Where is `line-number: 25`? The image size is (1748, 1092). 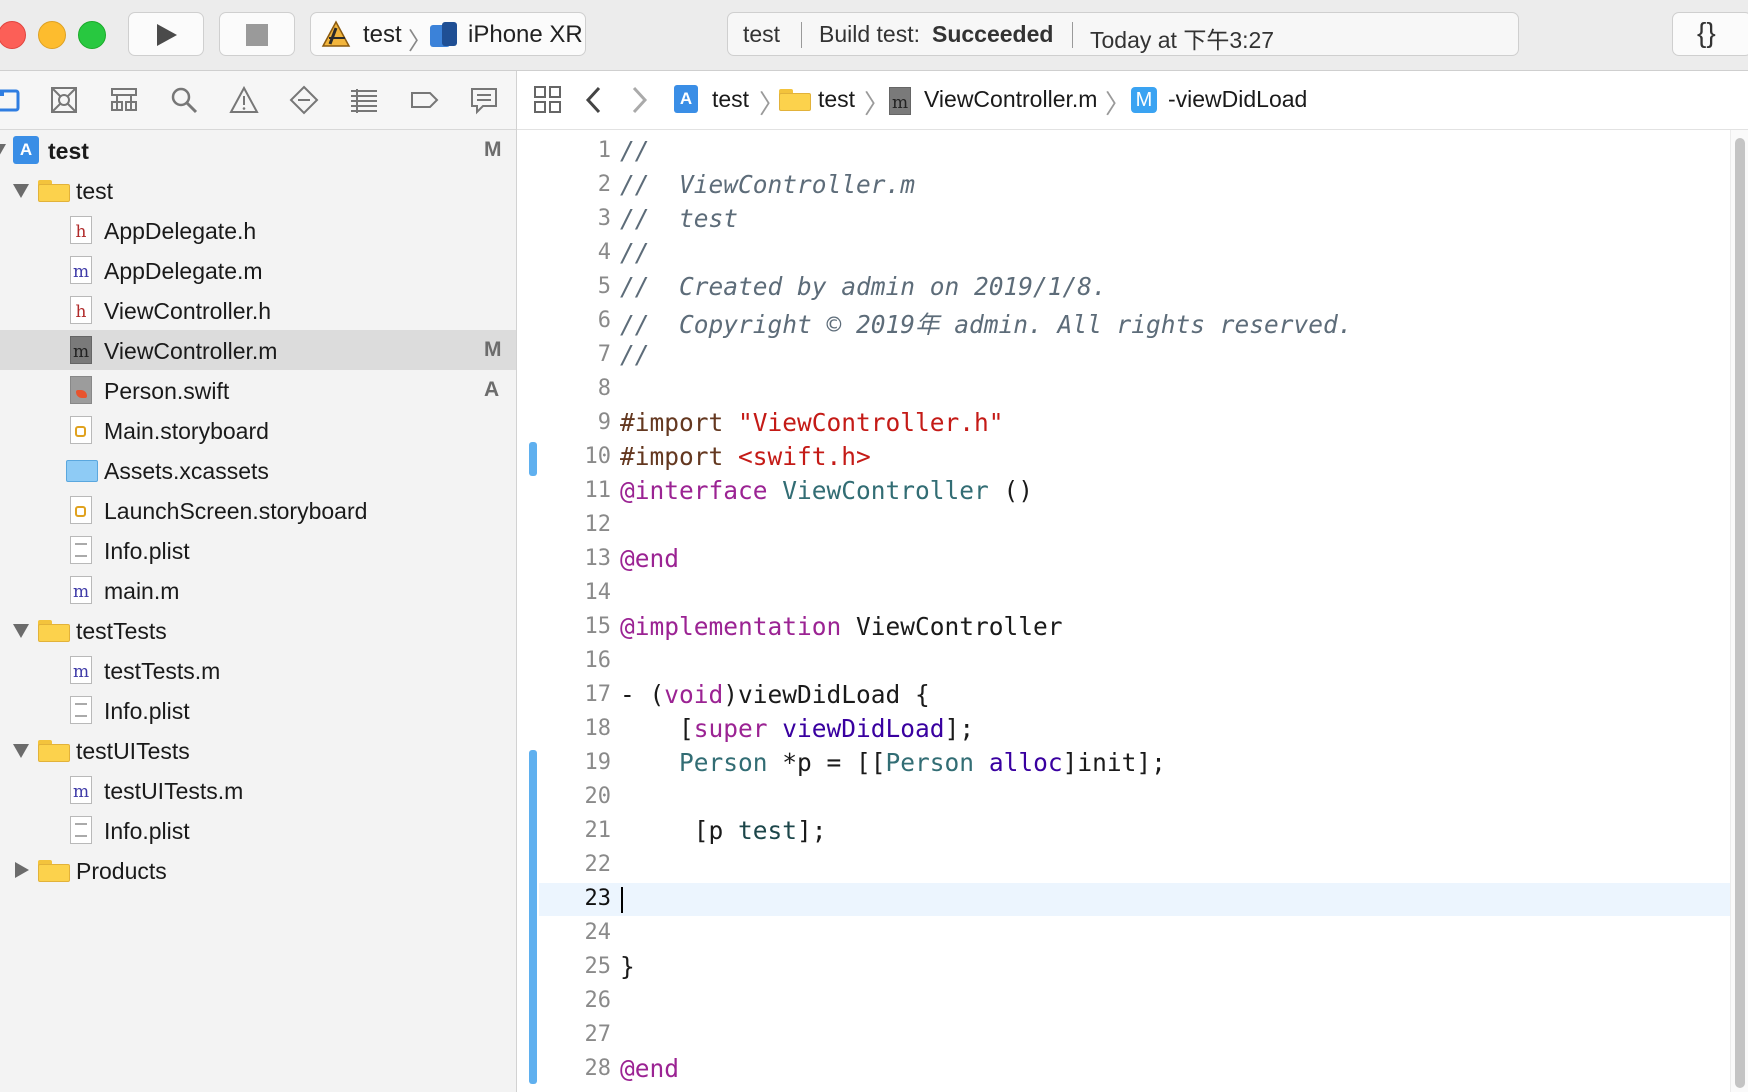
line-number: 25 is located at coordinates (598, 966).